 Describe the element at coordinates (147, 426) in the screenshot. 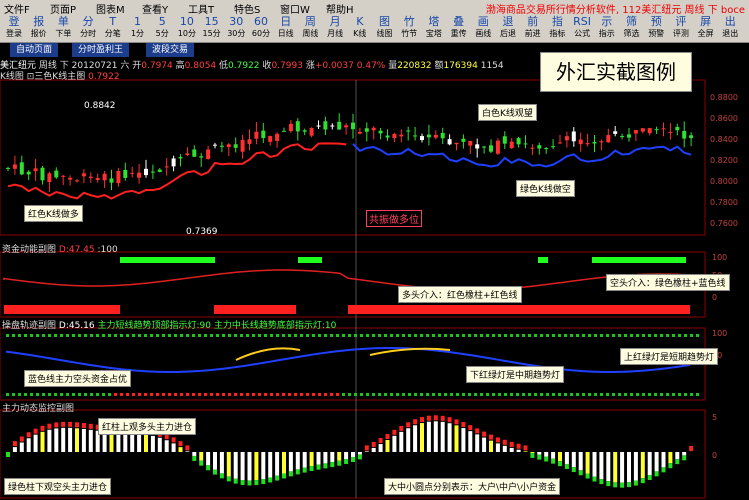

I see `red-bar-callout: 红柱上观多头主力进仓` at that location.